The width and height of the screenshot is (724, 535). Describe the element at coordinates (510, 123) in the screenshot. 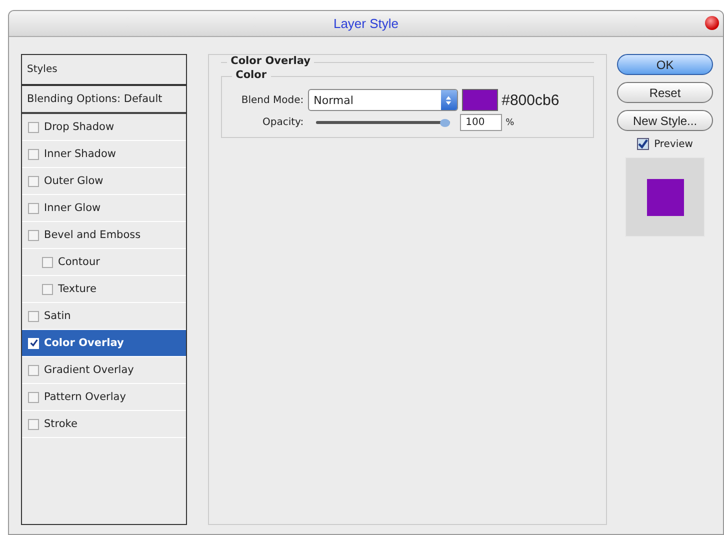

I see `unit-label: %` at that location.